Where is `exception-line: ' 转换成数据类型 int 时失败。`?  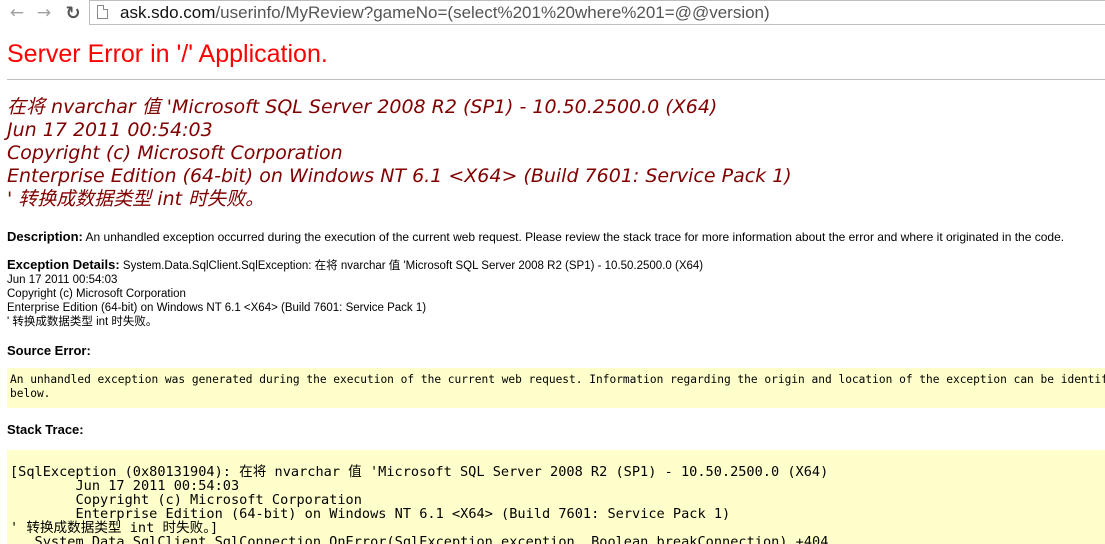 exception-line: ' 转换成数据类型 int 时失败。 is located at coordinates (82, 322).